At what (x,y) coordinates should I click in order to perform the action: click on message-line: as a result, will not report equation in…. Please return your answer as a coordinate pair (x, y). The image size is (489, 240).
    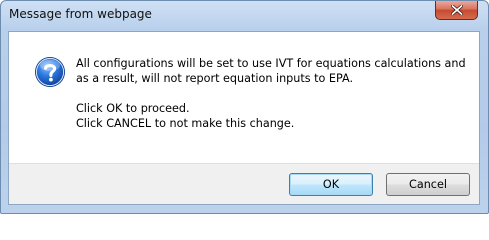
    Looking at the image, I should click on (215, 78).